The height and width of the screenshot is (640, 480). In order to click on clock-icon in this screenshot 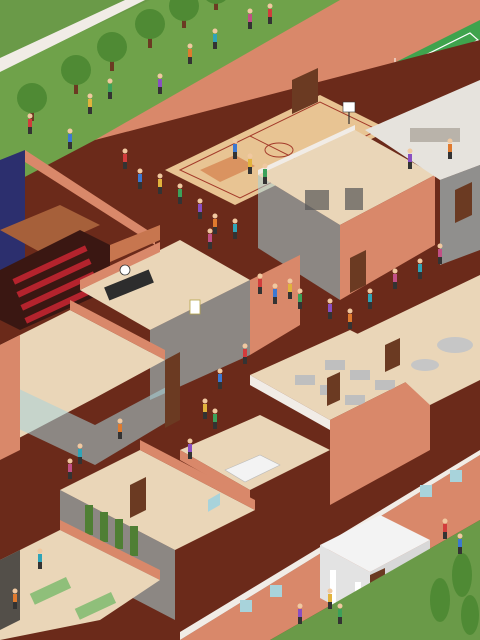, I will do `click(125, 270)`.